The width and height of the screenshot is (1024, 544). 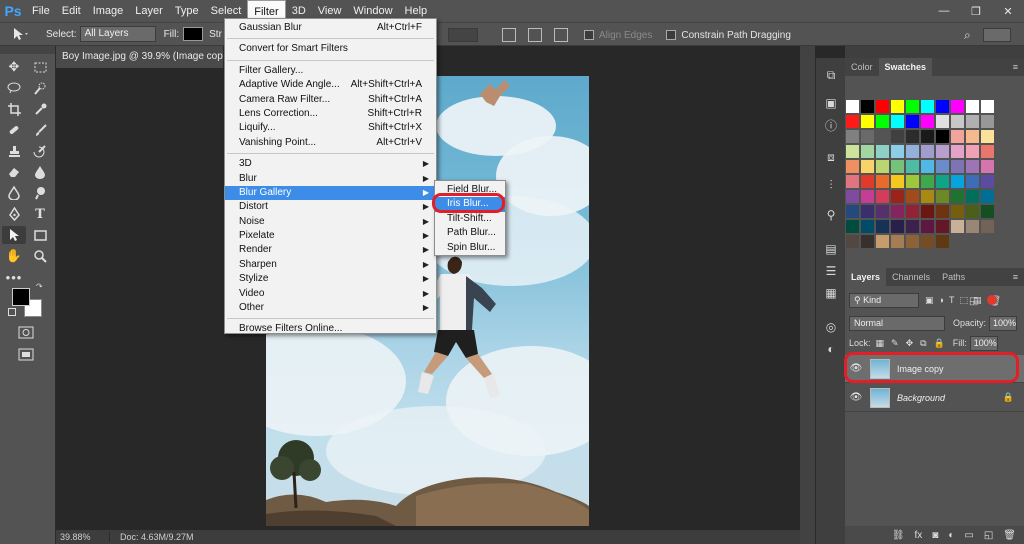 What do you see at coordinates (934, 398) in the screenshot?
I see `layer-row-background: 👁 Background 🔒` at bounding box center [934, 398].